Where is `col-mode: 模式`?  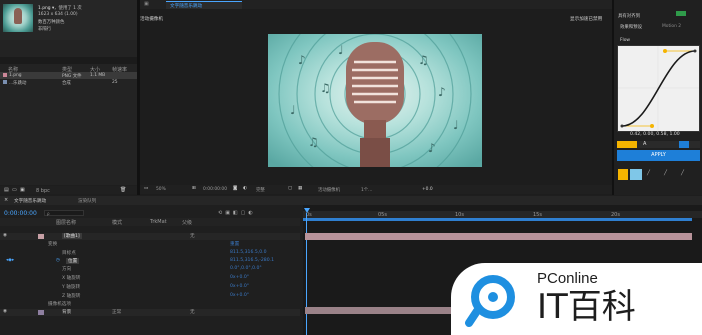 col-mode: 模式 is located at coordinates (117, 222).